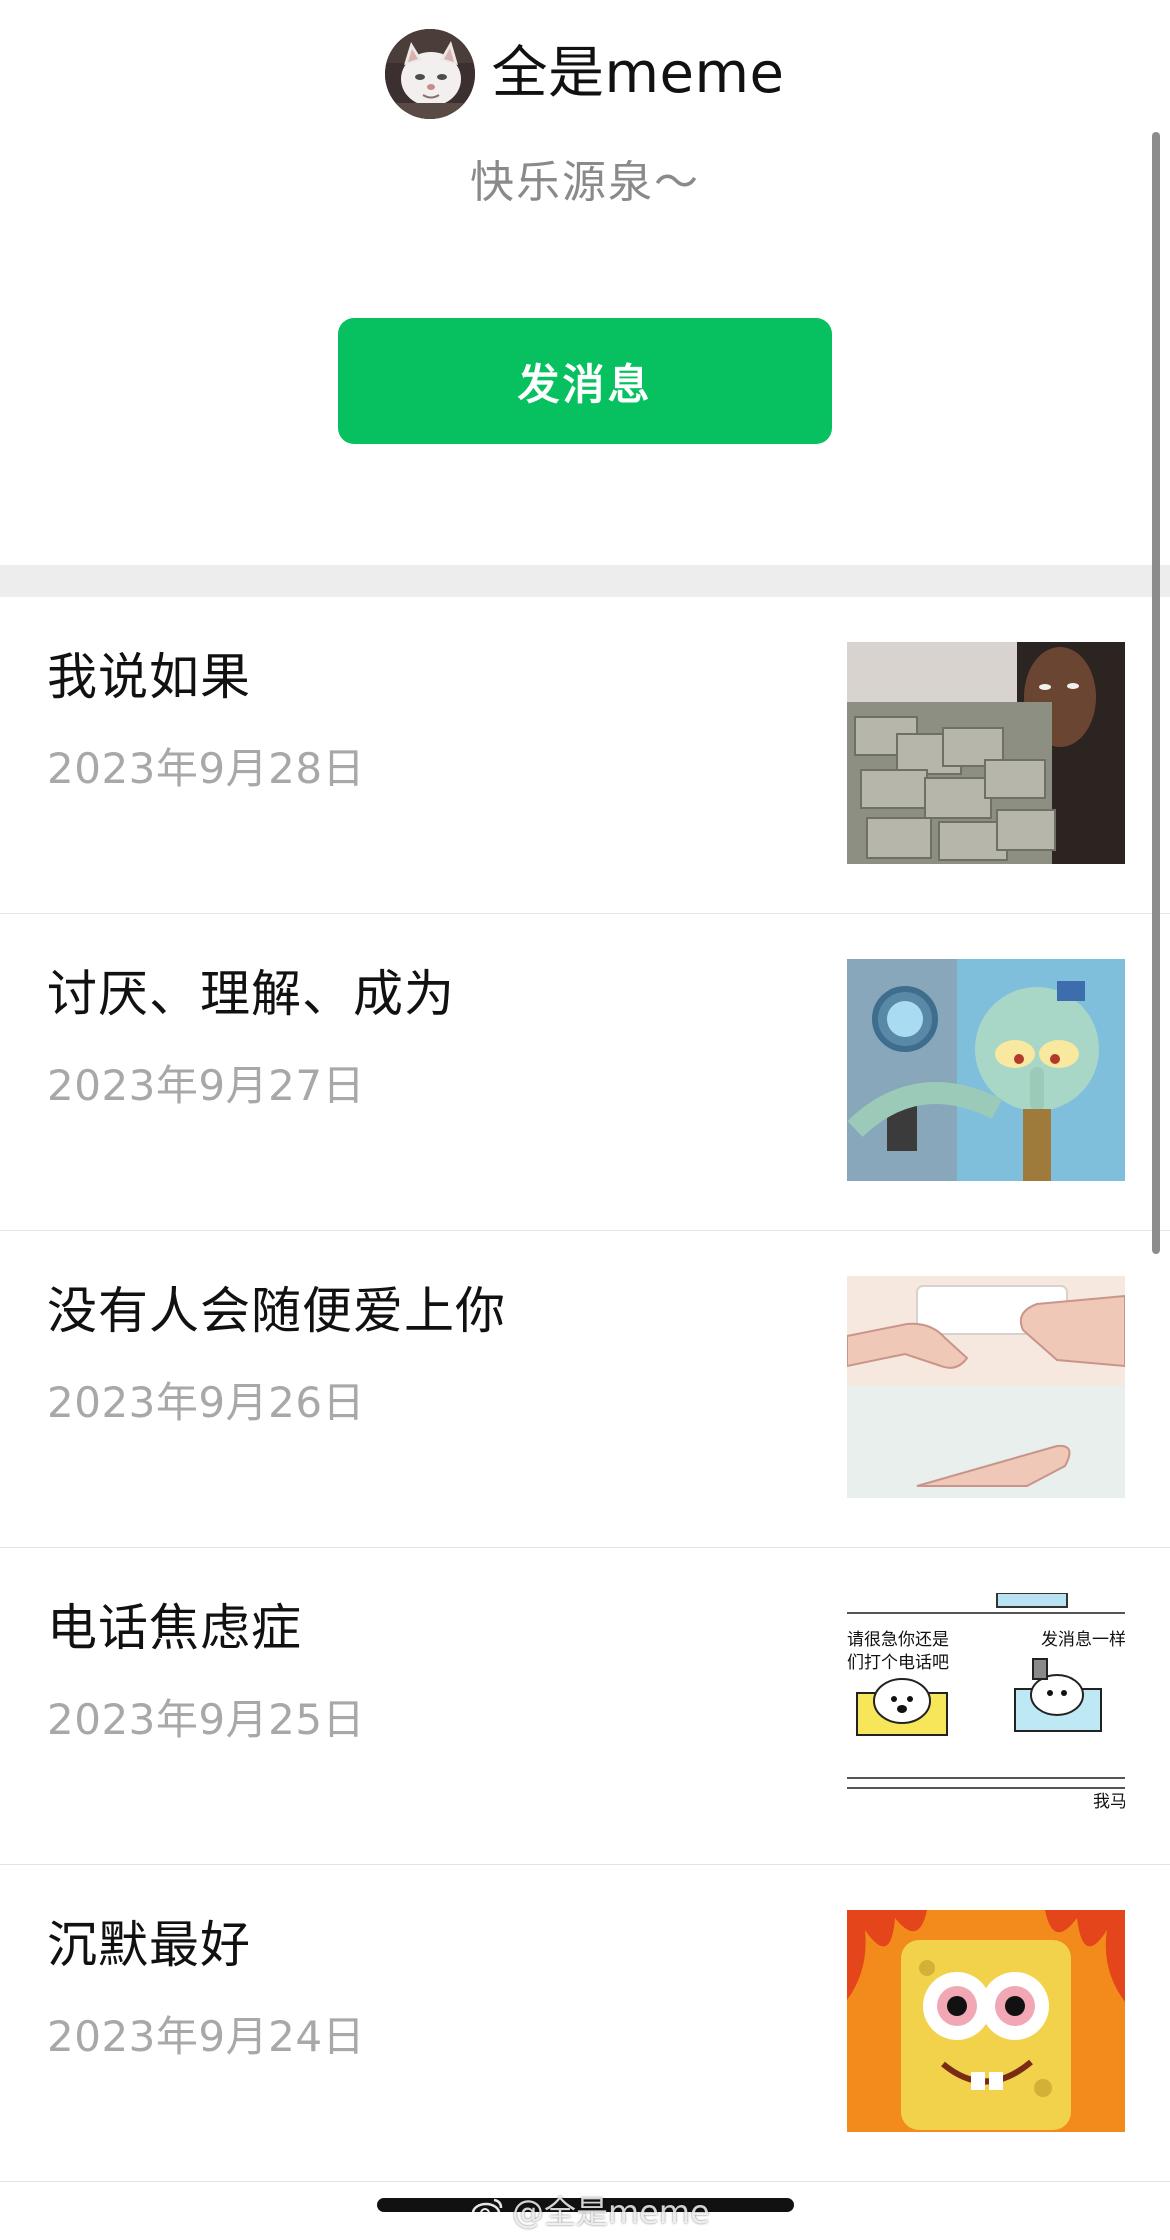  Describe the element at coordinates (585, 1072) in the screenshot. I see `article-item: 讨厌、理解、成为 2023年9月27日` at that location.